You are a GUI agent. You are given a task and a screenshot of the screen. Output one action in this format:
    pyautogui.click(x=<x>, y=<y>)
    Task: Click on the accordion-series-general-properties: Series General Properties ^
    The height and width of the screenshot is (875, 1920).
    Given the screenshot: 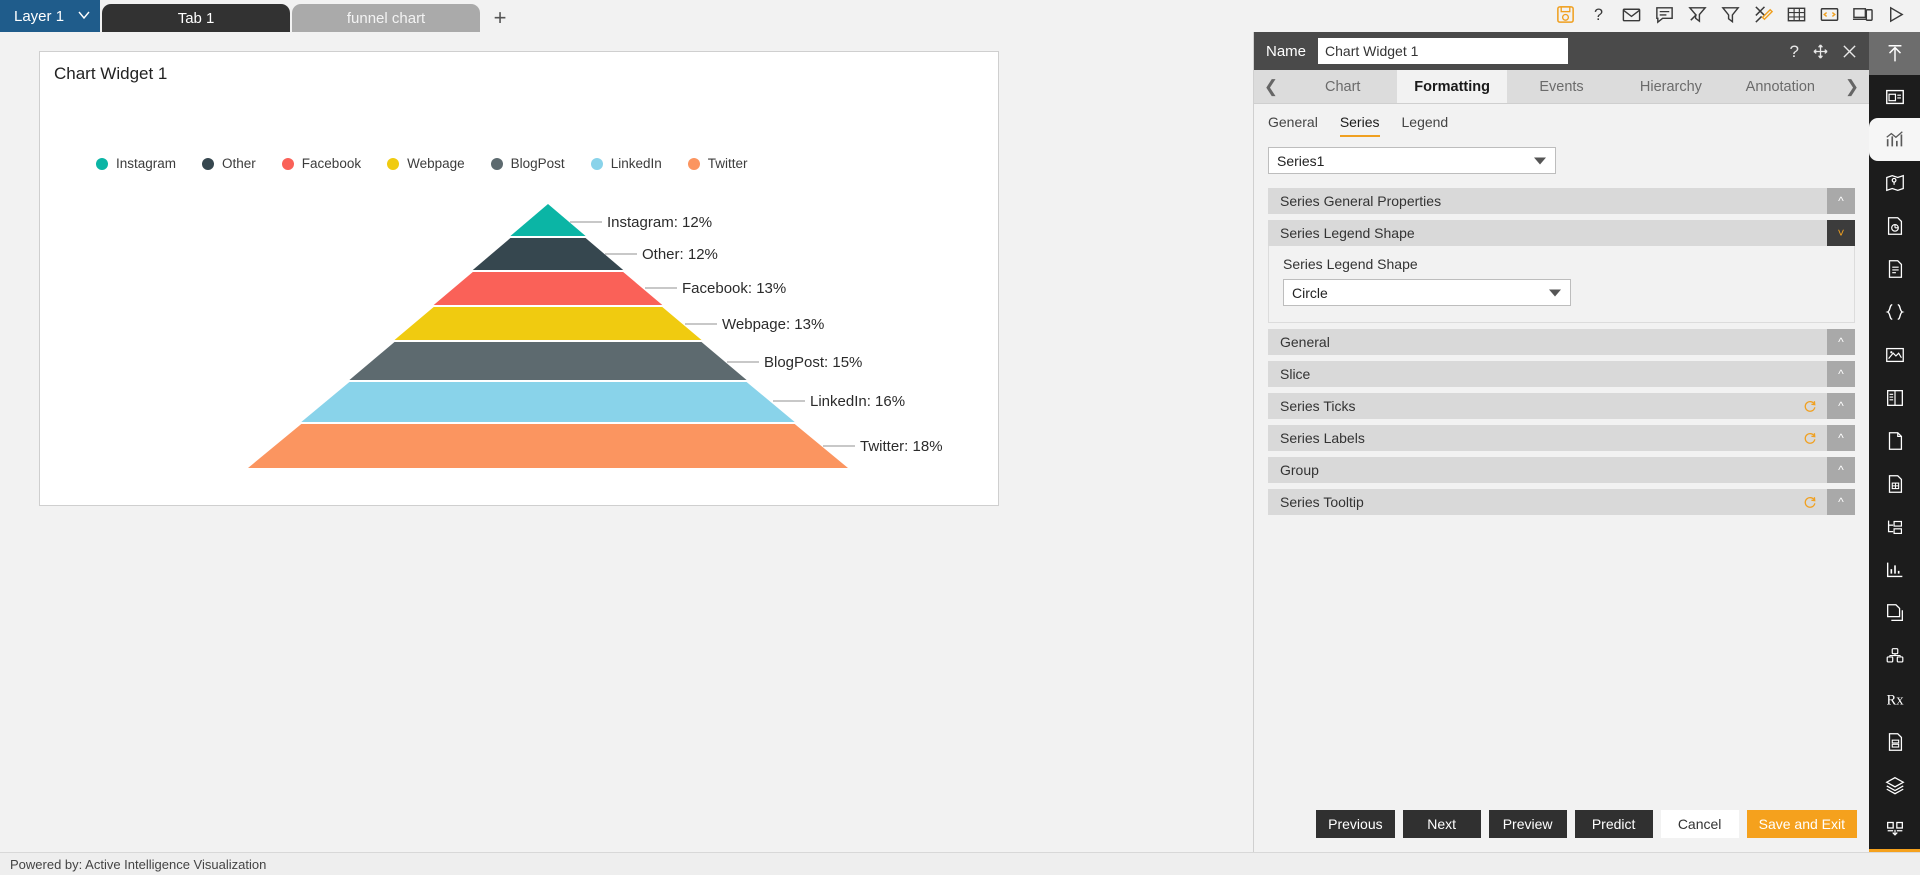 What is the action you would take?
    pyautogui.click(x=1561, y=201)
    